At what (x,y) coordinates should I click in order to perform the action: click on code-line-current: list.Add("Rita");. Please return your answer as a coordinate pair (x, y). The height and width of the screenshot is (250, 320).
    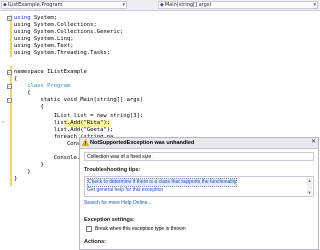
    Looking at the image, I should click on (62, 123).